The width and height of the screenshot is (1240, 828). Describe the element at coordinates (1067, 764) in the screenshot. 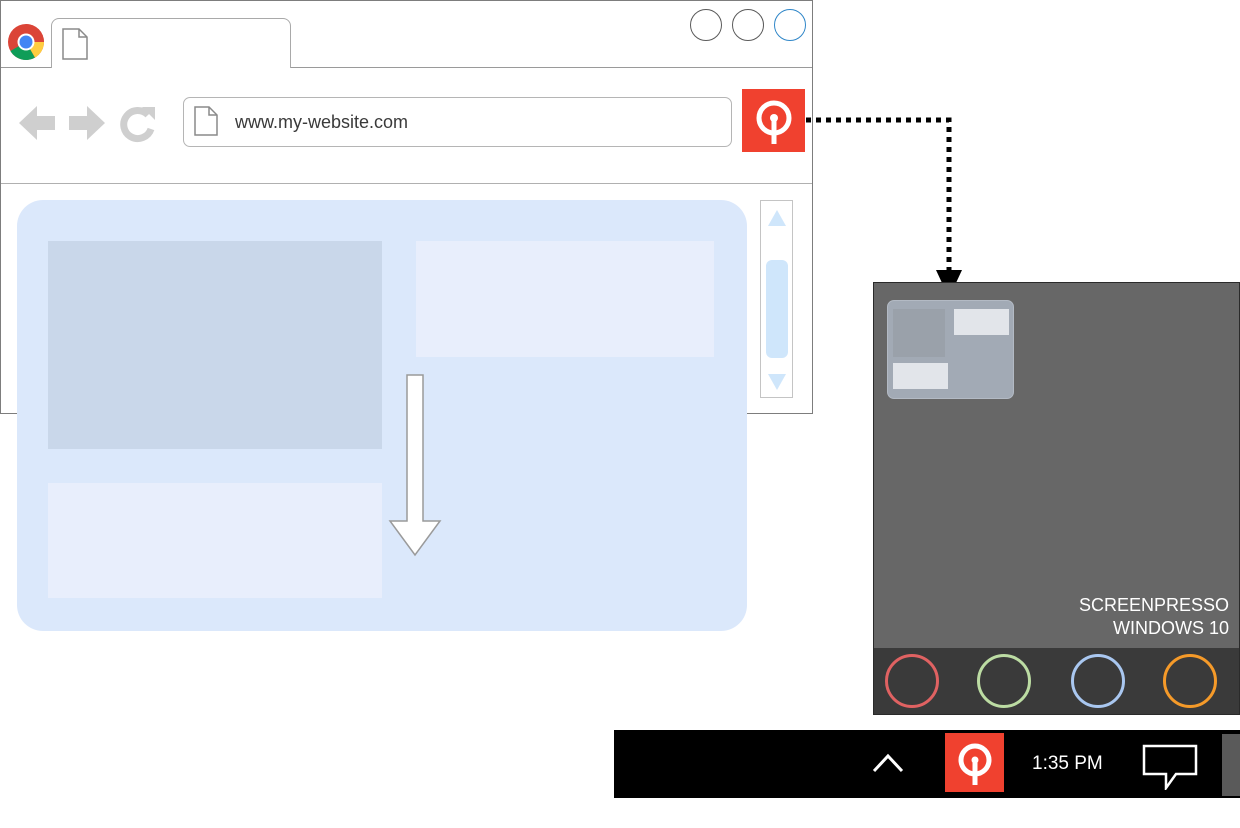

I see `taskbar-clock: 1:35 PM` at that location.